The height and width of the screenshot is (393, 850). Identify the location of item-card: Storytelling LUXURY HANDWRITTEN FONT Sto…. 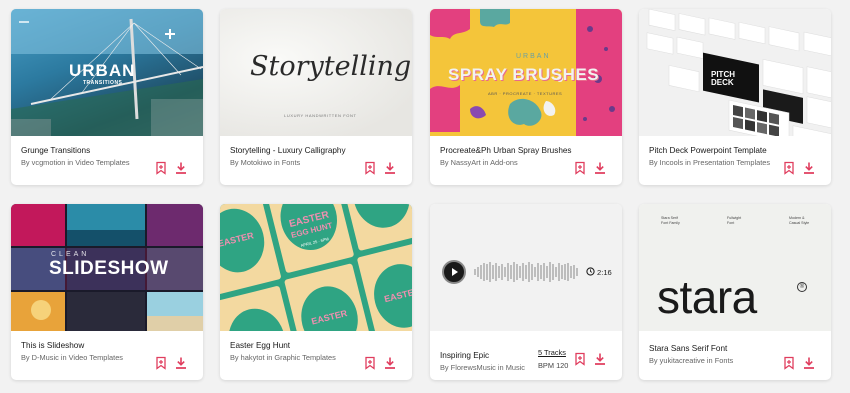
(316, 97).